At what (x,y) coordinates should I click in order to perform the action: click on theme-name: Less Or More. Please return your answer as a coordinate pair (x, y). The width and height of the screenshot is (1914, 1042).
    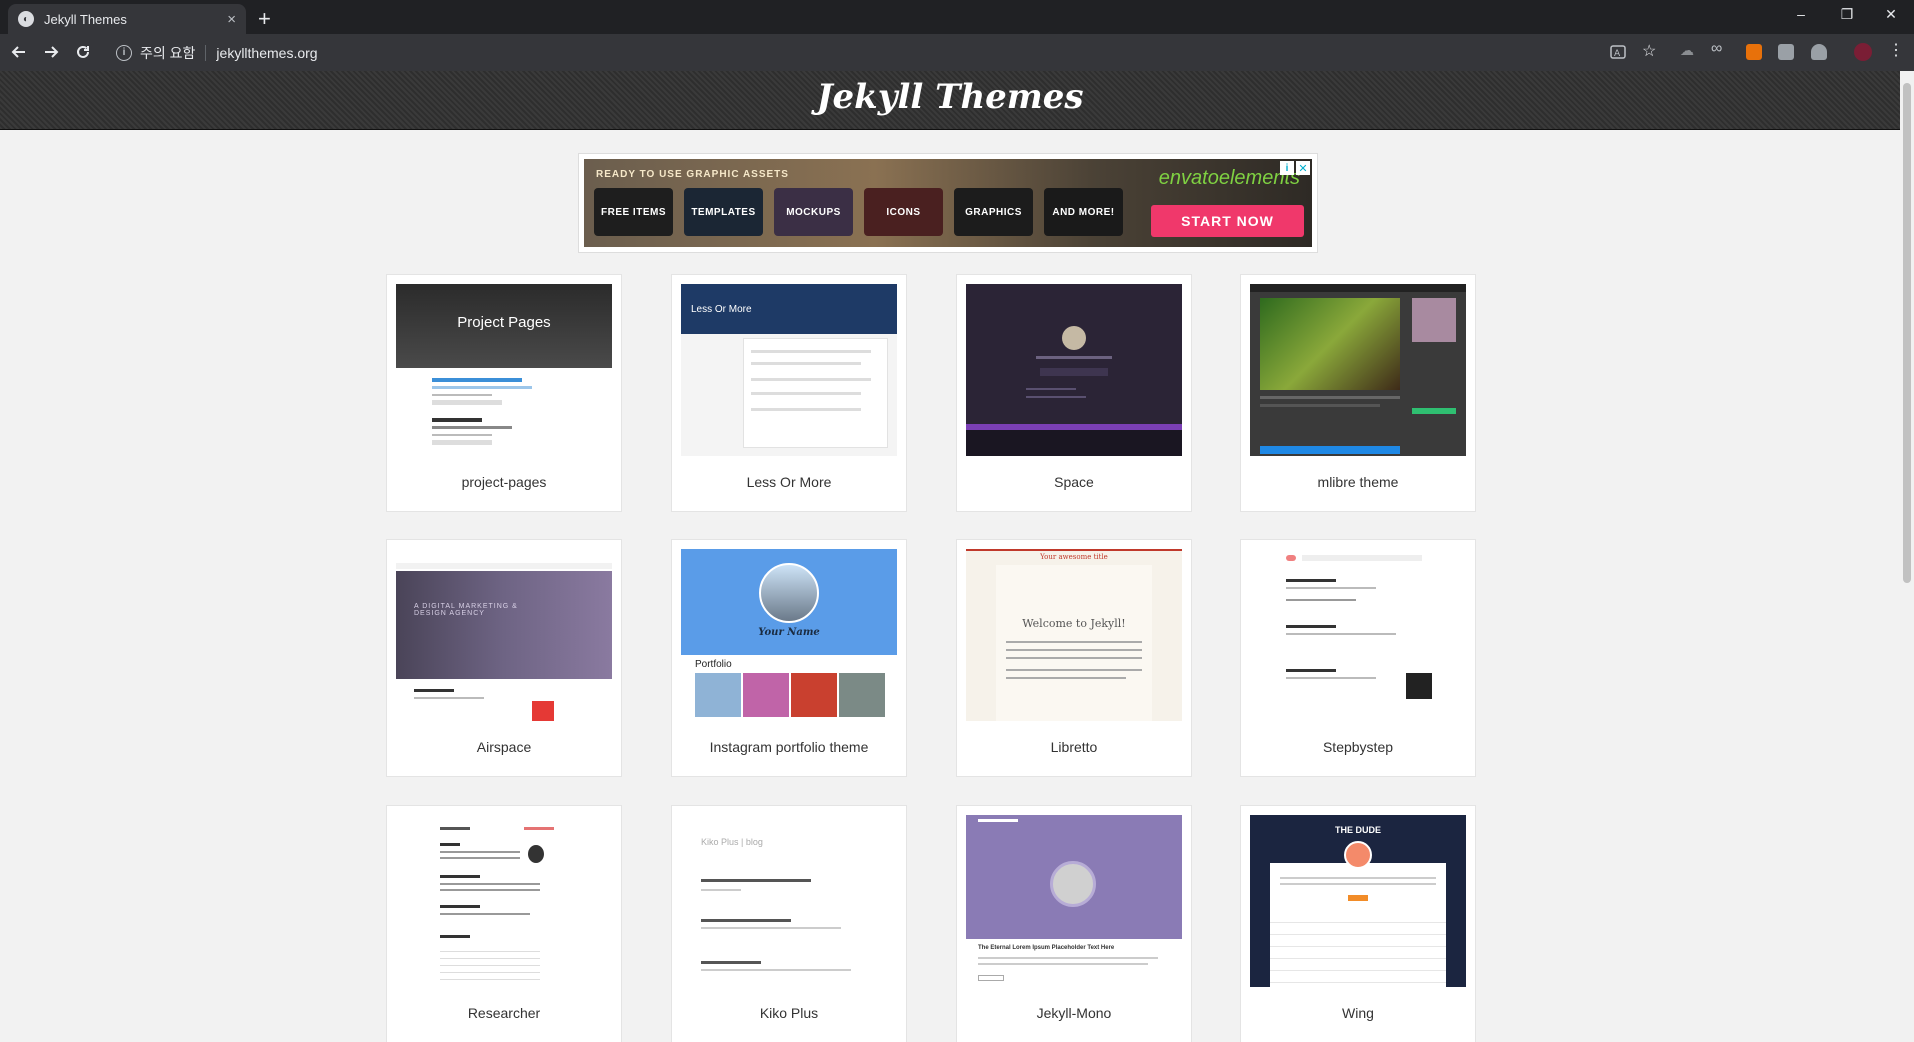
    Looking at the image, I should click on (789, 482).